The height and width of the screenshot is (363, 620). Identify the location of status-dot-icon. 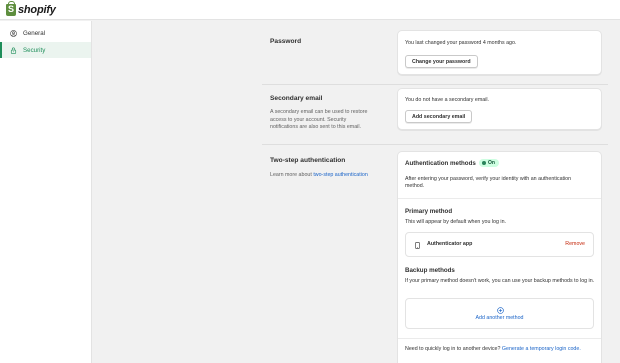
(484, 163).